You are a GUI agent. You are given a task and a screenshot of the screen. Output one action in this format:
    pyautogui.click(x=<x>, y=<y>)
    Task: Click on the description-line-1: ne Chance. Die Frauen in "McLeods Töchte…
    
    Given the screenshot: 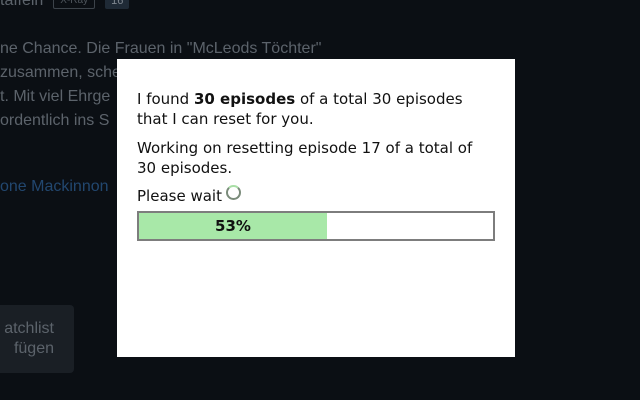 What is the action you would take?
    pyautogui.click(x=161, y=48)
    